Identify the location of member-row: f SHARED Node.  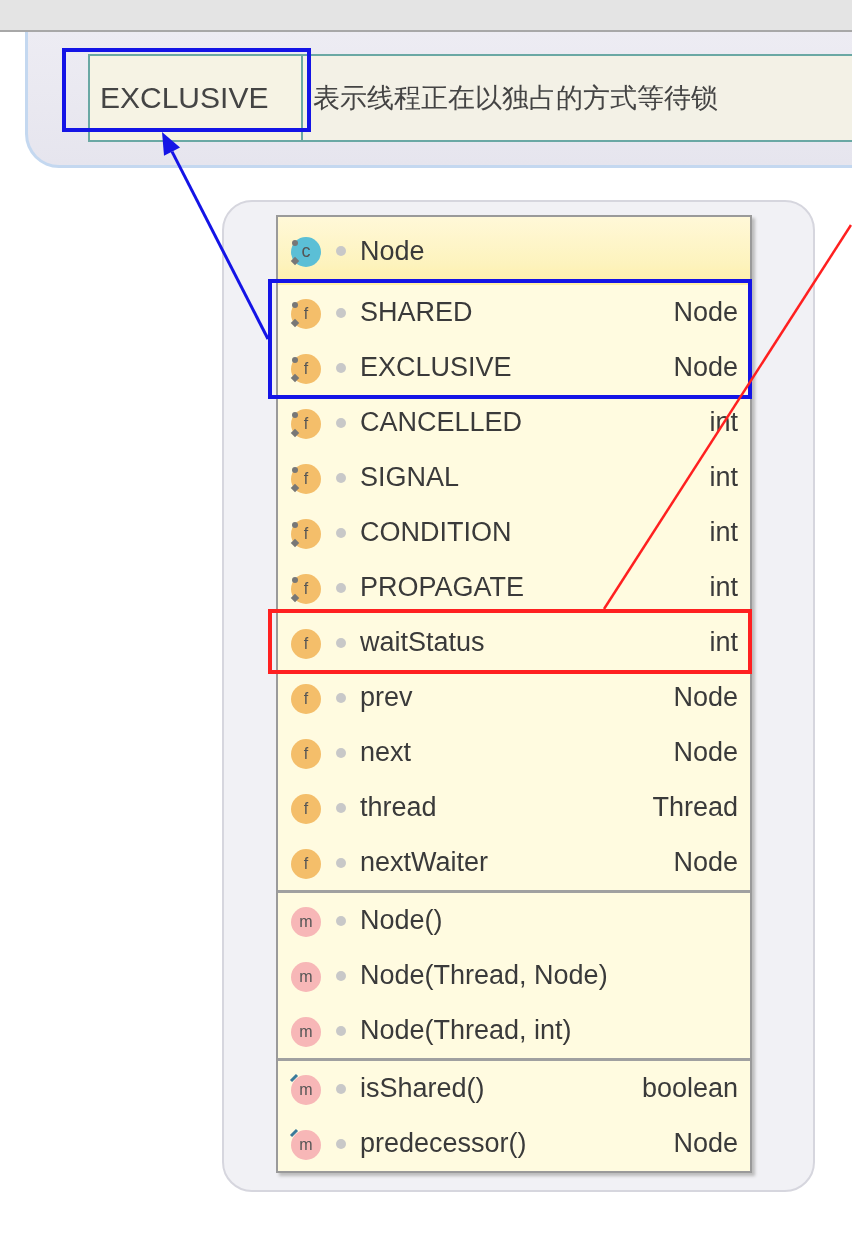
(514, 312).